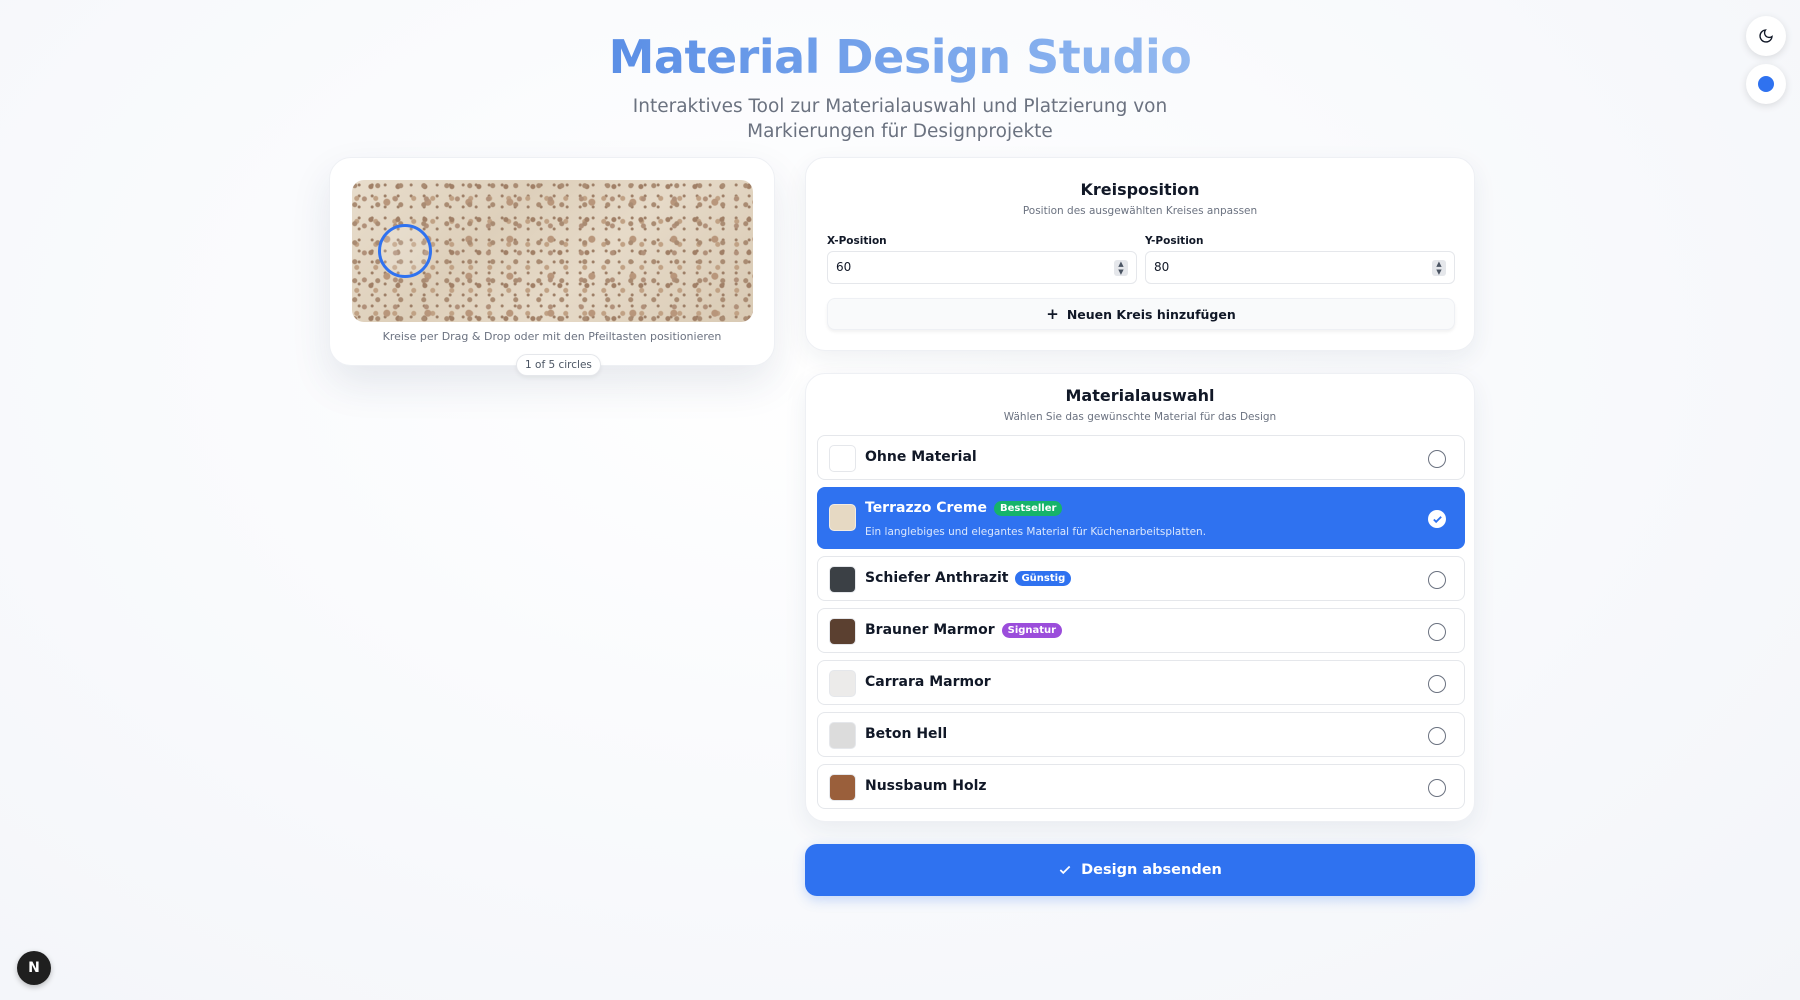  What do you see at coordinates (1300, 267) in the screenshot?
I see `y-position-input: 80 ▲ ▼` at bounding box center [1300, 267].